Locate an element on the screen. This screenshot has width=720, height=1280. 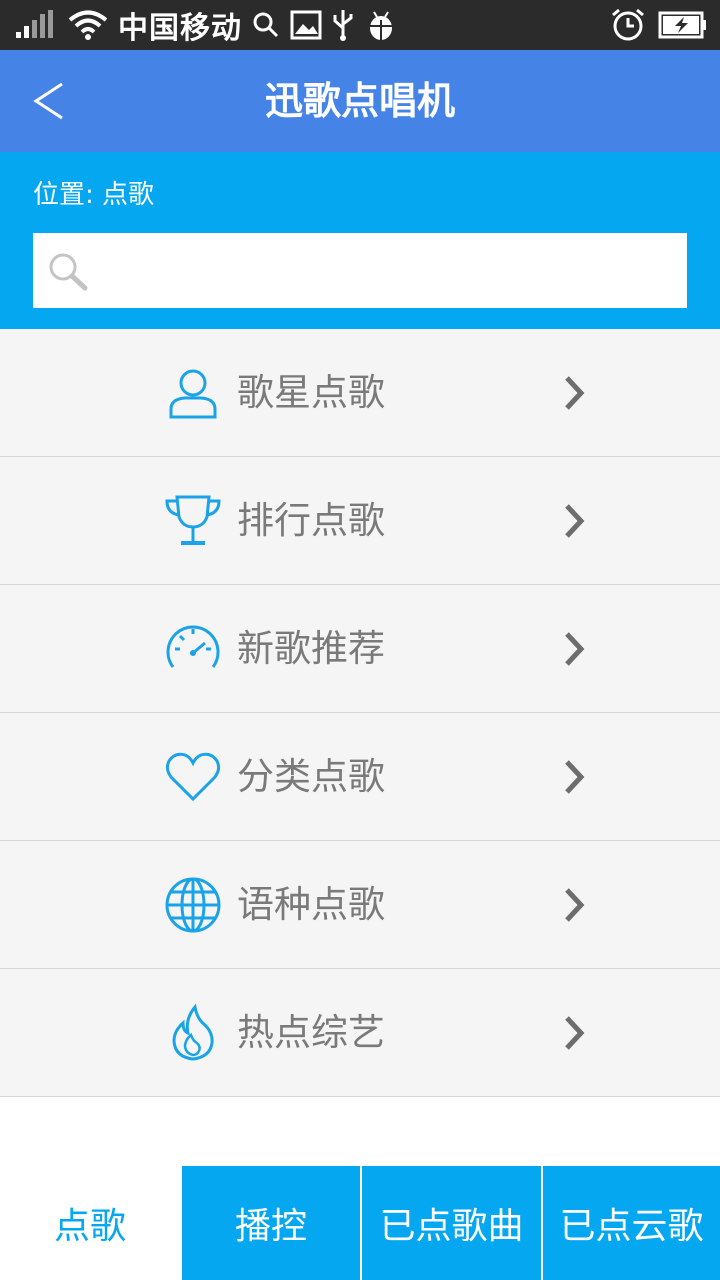
bottom-tab-bar: 点歌 播控 已点歌曲 已点云歌 is located at coordinates (360, 1223).